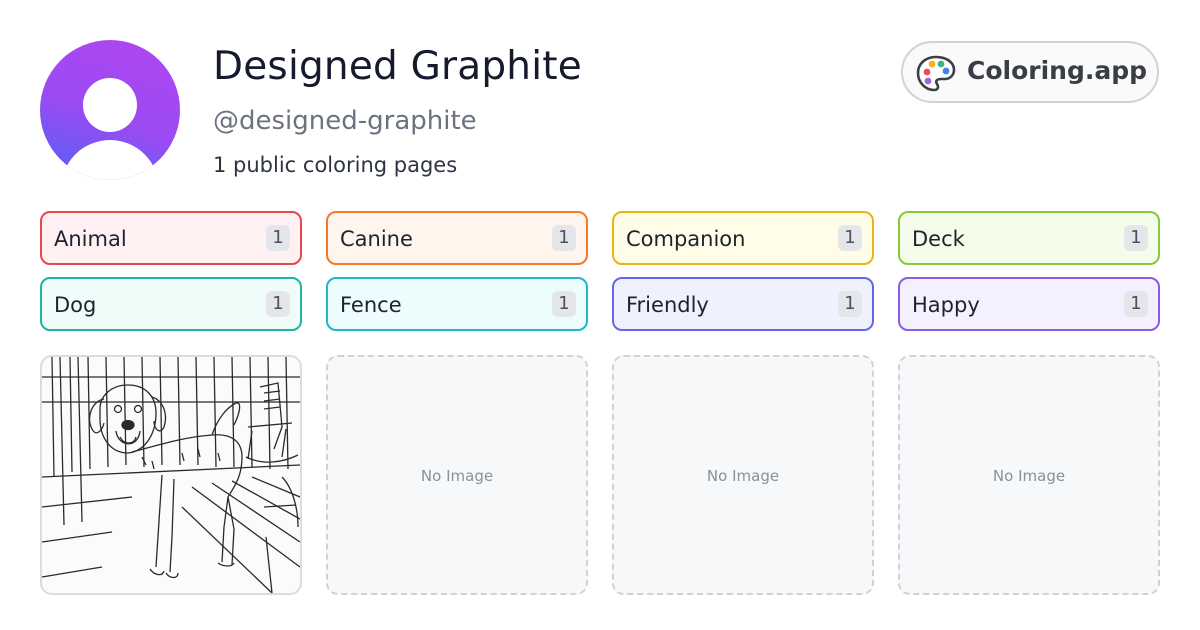  Describe the element at coordinates (1029, 304) in the screenshot. I see `tag-happy: Happy 1` at that location.